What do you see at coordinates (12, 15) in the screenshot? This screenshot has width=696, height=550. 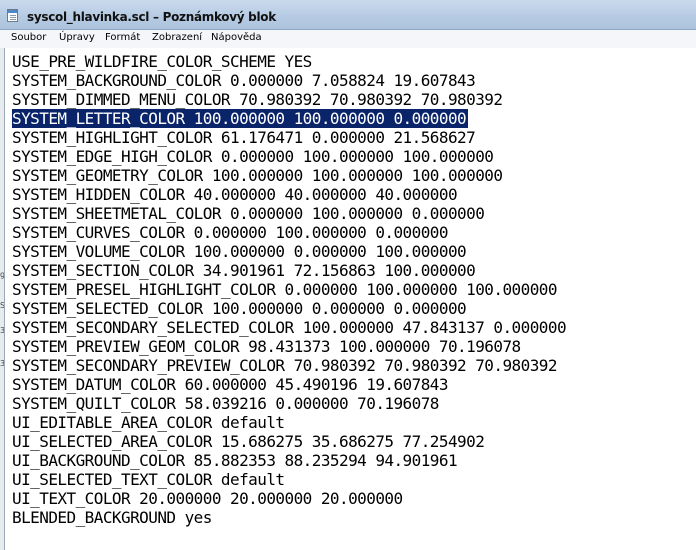 I see `notepad-app-icon` at bounding box center [12, 15].